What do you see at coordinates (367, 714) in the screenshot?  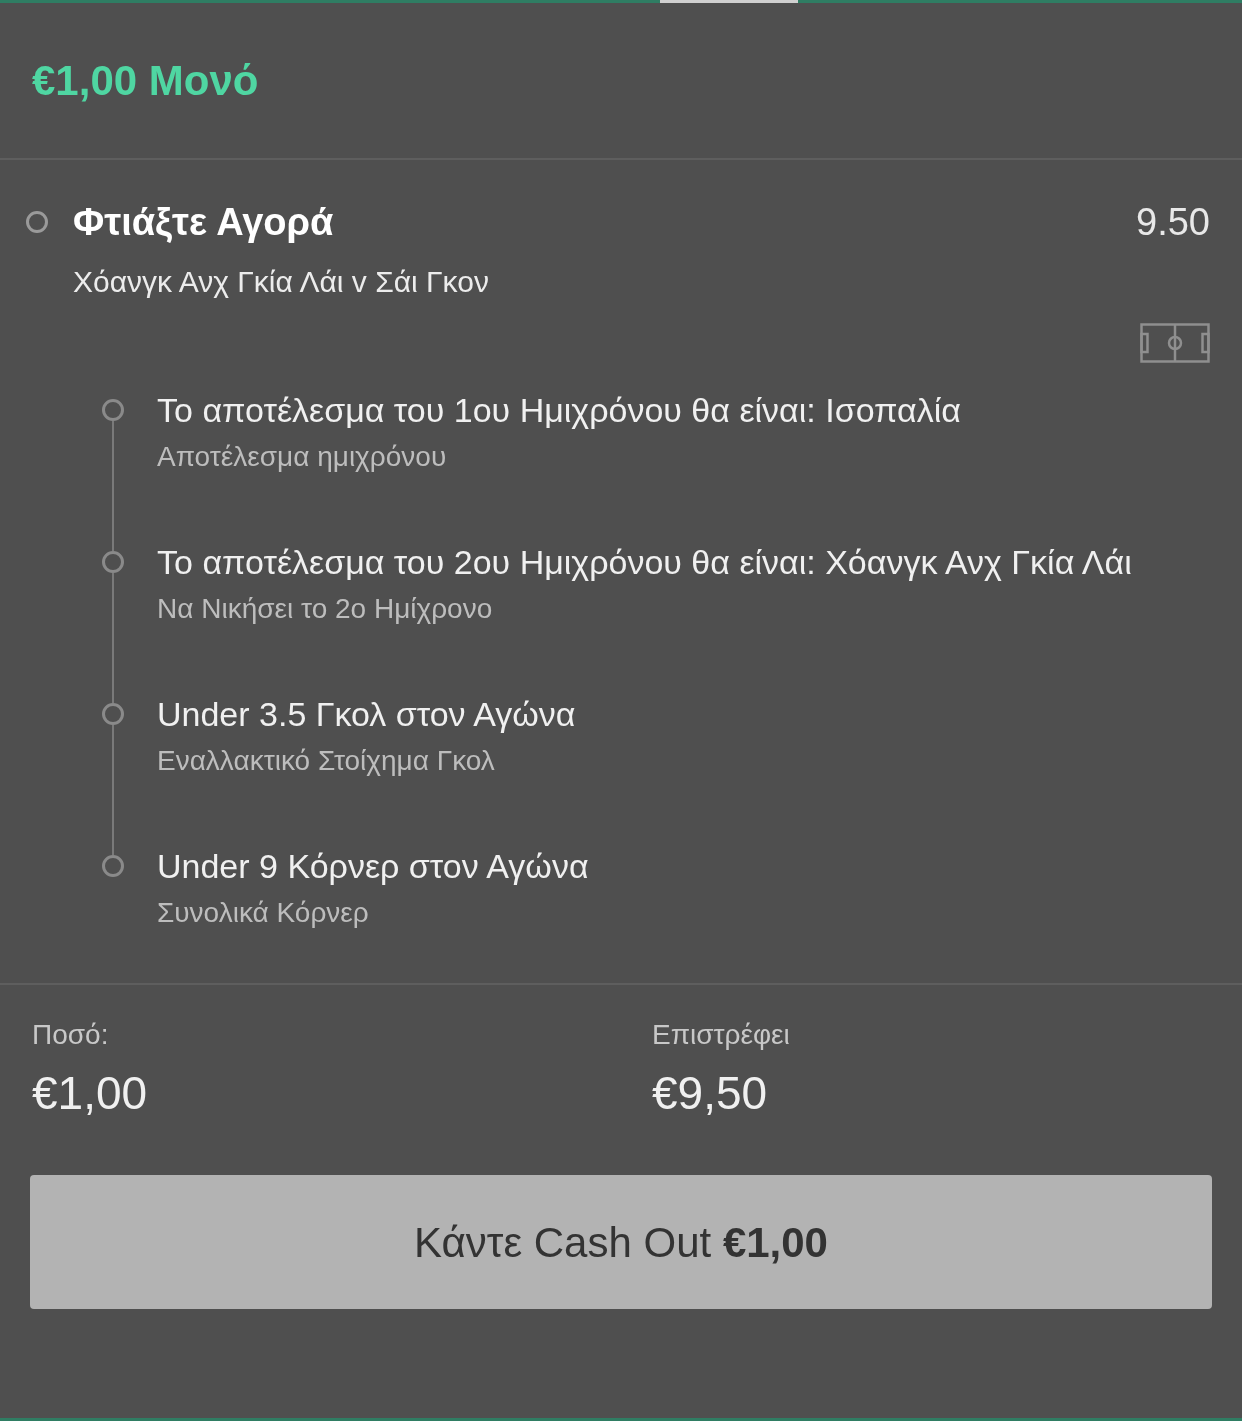 I see `leg-title: Under 3.5 Γκολ στον Αγώνα` at bounding box center [367, 714].